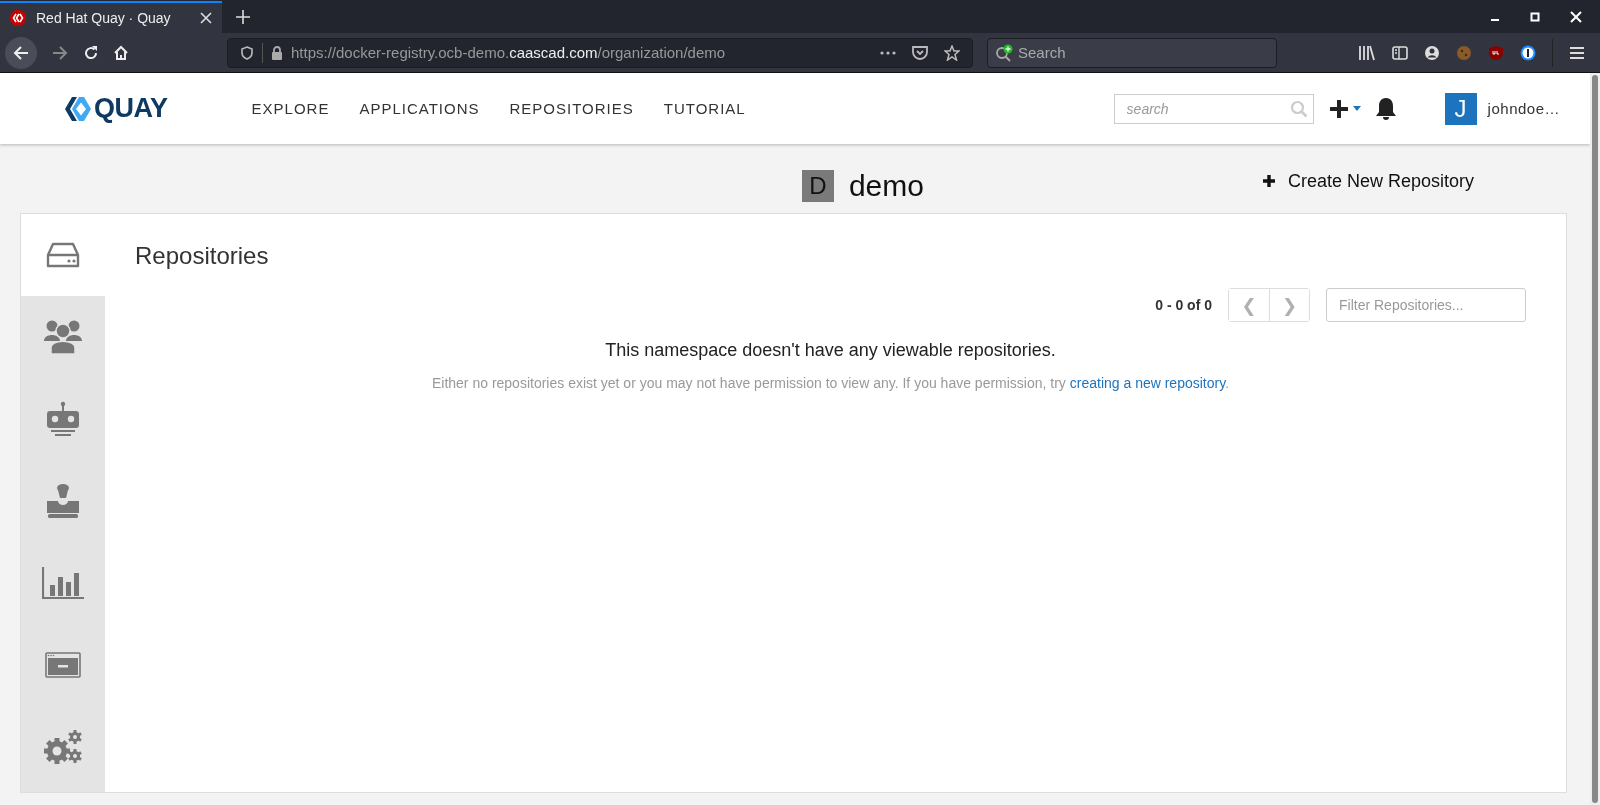 The width and height of the screenshot is (1600, 805). Describe the element at coordinates (1432, 52) in the screenshot. I see `account-icon` at that location.